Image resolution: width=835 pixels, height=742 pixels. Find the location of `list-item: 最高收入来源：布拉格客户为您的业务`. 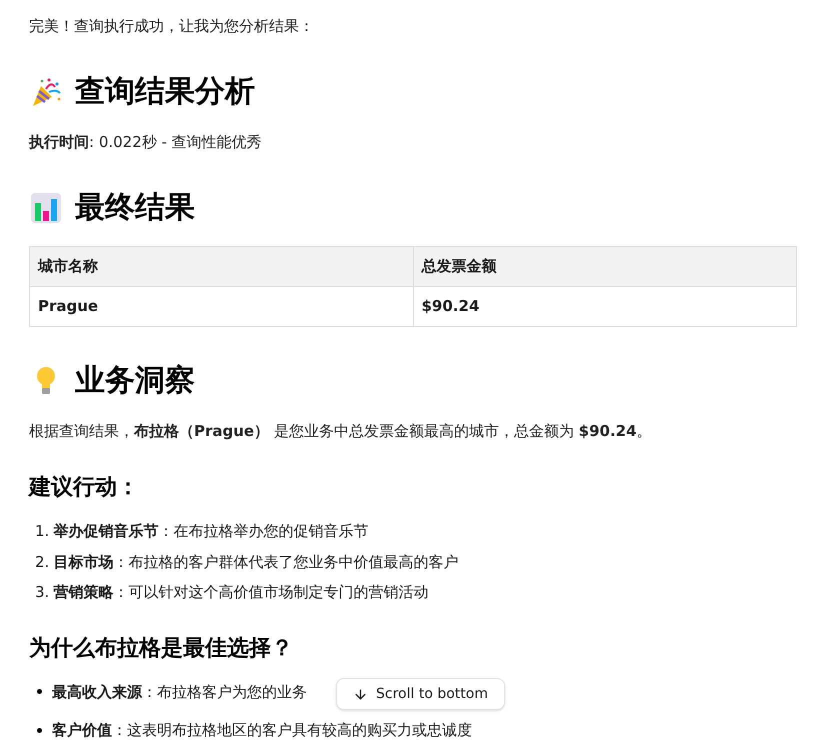

list-item: 最高收入来源：布拉格客户为您的业务 is located at coordinates (179, 692).